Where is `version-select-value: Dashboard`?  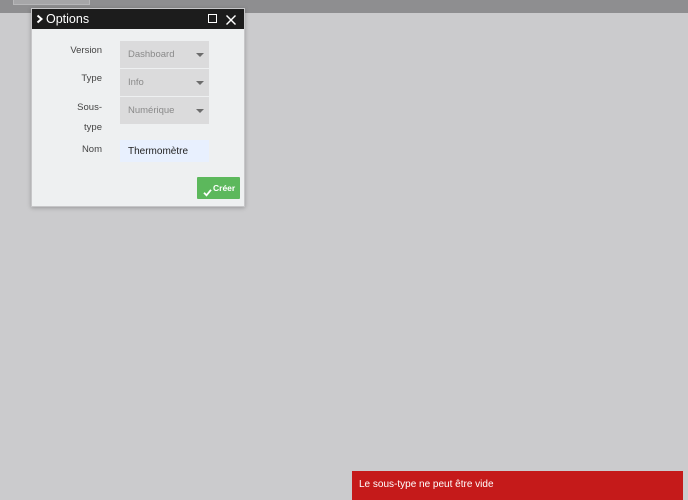
version-select-value: Dashboard is located at coordinates (151, 54).